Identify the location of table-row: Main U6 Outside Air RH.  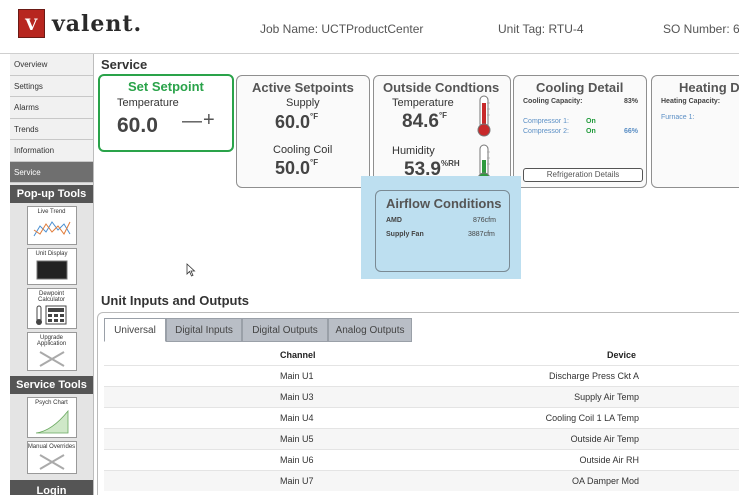
(421, 459).